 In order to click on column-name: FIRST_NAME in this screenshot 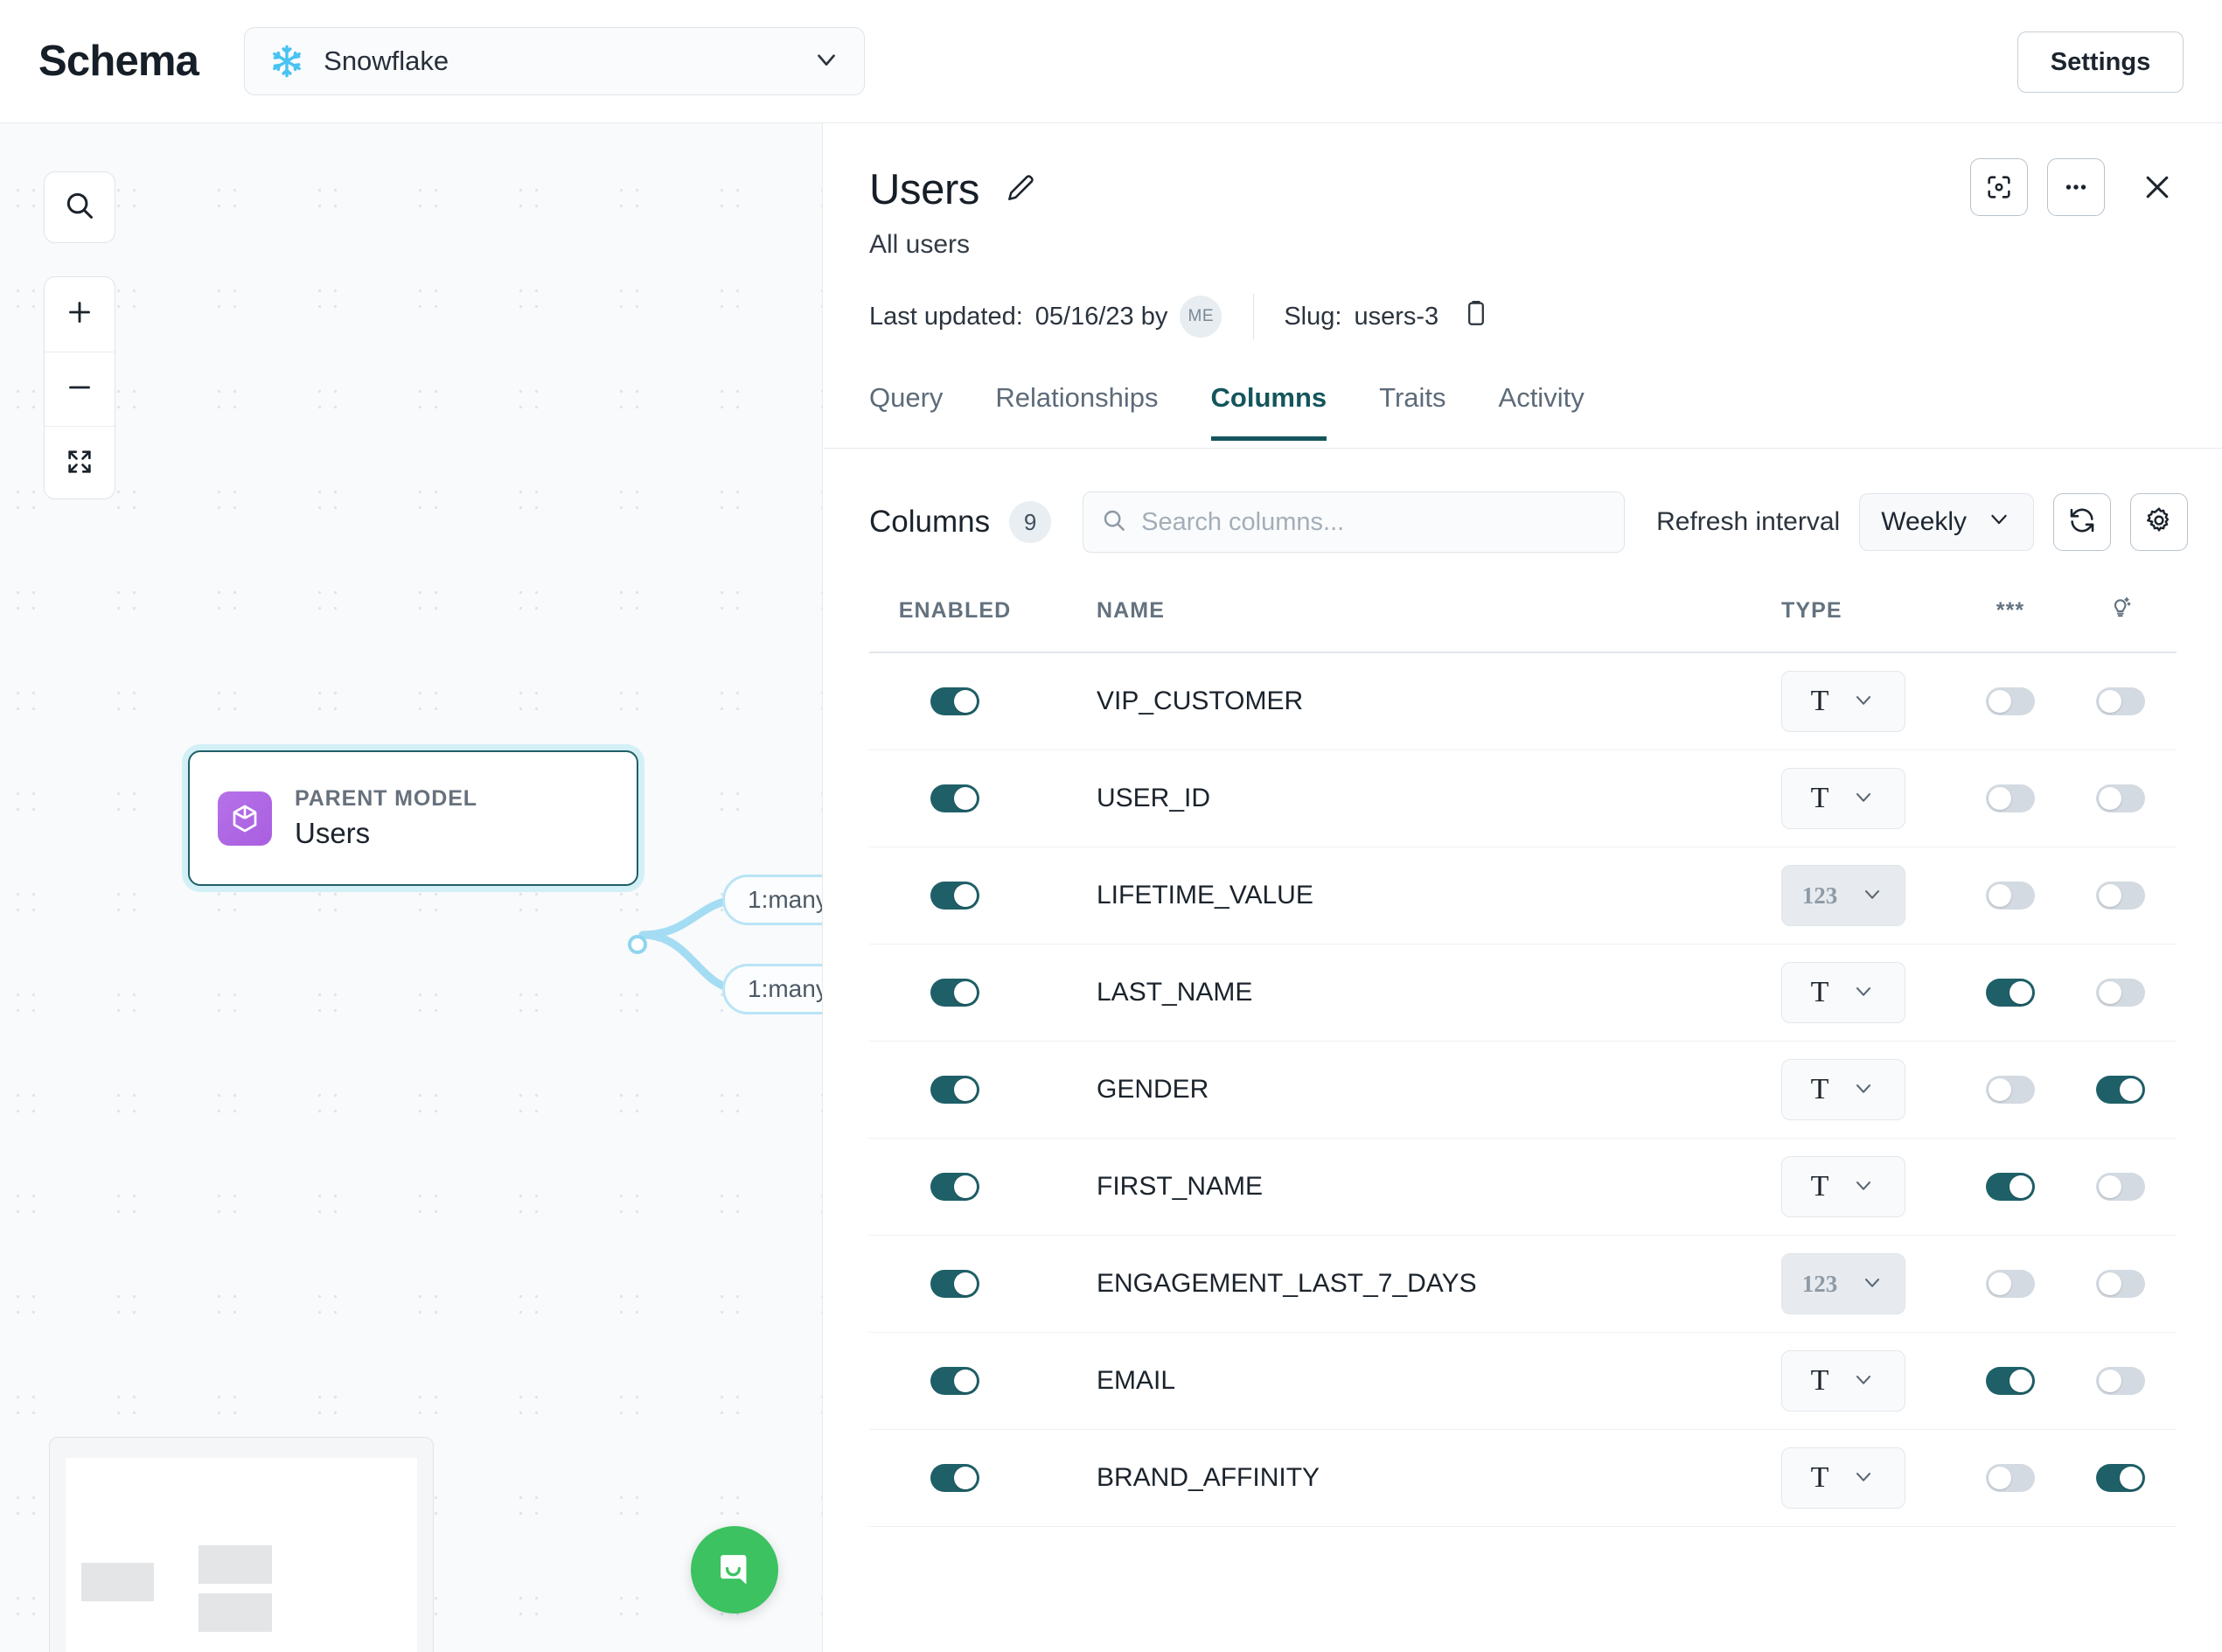, I will do `click(1180, 1186)`.